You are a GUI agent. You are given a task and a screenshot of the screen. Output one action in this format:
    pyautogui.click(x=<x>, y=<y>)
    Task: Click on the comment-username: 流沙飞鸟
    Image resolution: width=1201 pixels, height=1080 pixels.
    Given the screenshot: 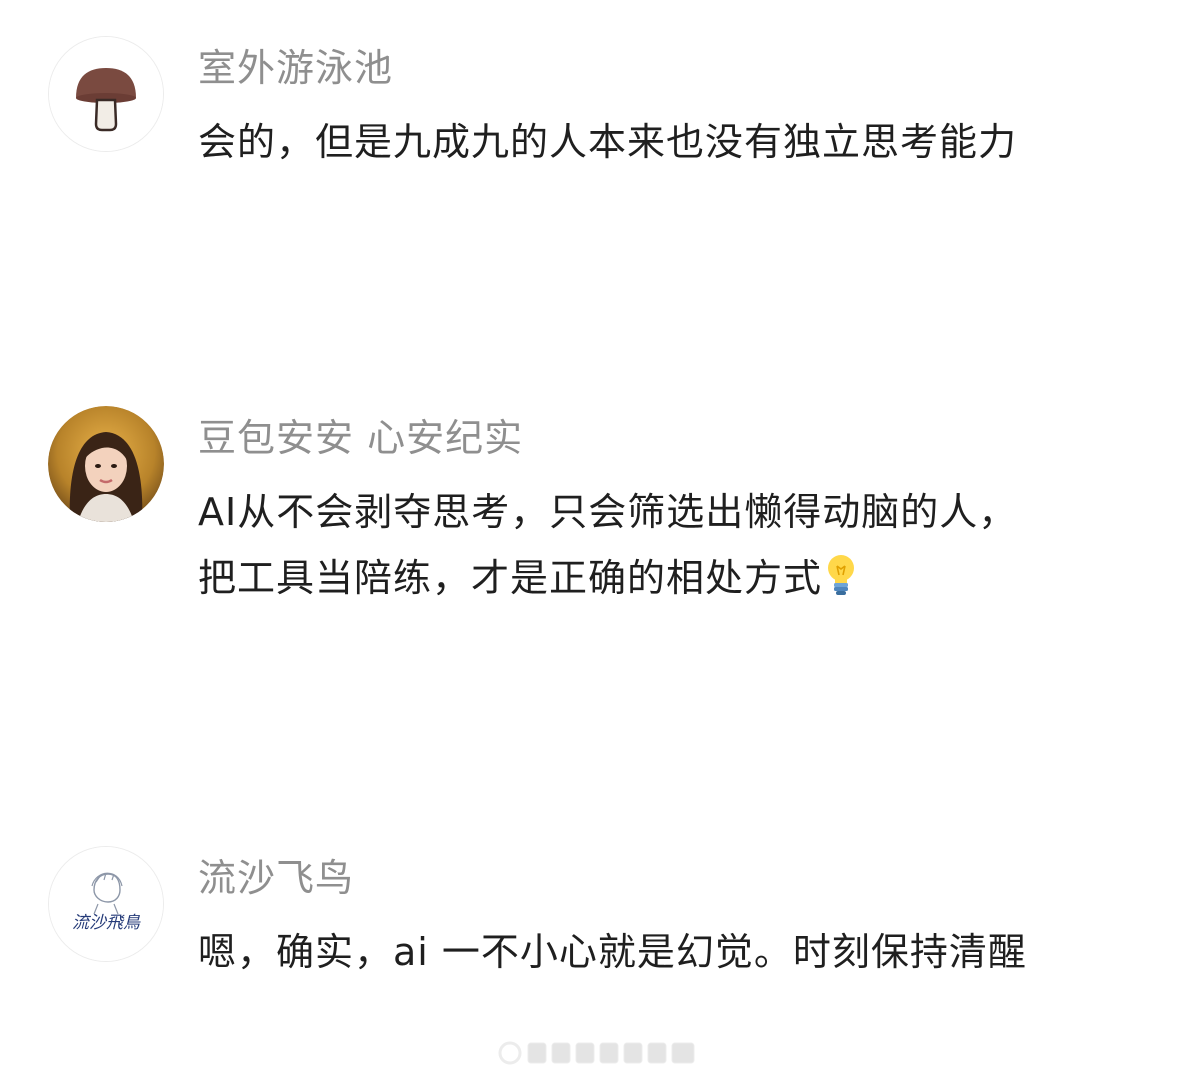 What is the action you would take?
    pyautogui.click(x=276, y=878)
    